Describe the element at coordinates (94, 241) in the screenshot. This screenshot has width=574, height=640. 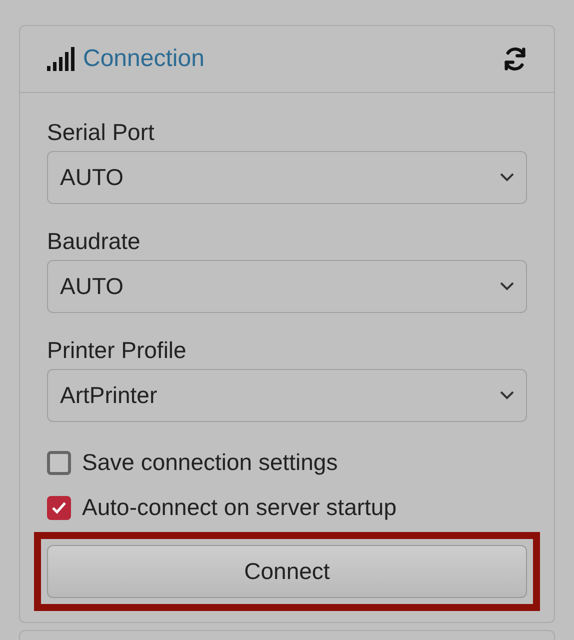
I see `field-label: Baudrate` at that location.